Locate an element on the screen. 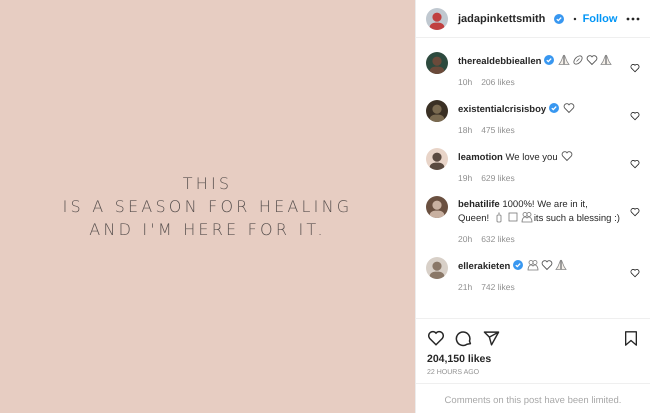  likes-count: 204,150 likes is located at coordinates (533, 359).